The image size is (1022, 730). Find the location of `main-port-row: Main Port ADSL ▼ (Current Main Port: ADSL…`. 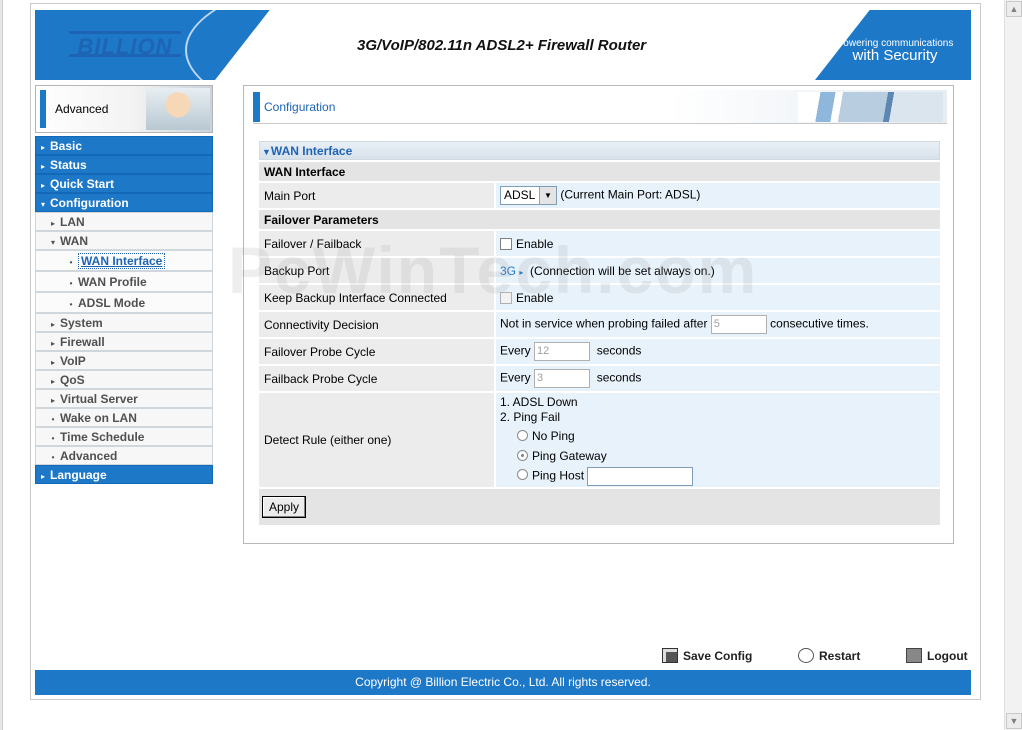

main-port-row: Main Port ADSL ▼ (Current Main Port: ADSL… is located at coordinates (599, 194).